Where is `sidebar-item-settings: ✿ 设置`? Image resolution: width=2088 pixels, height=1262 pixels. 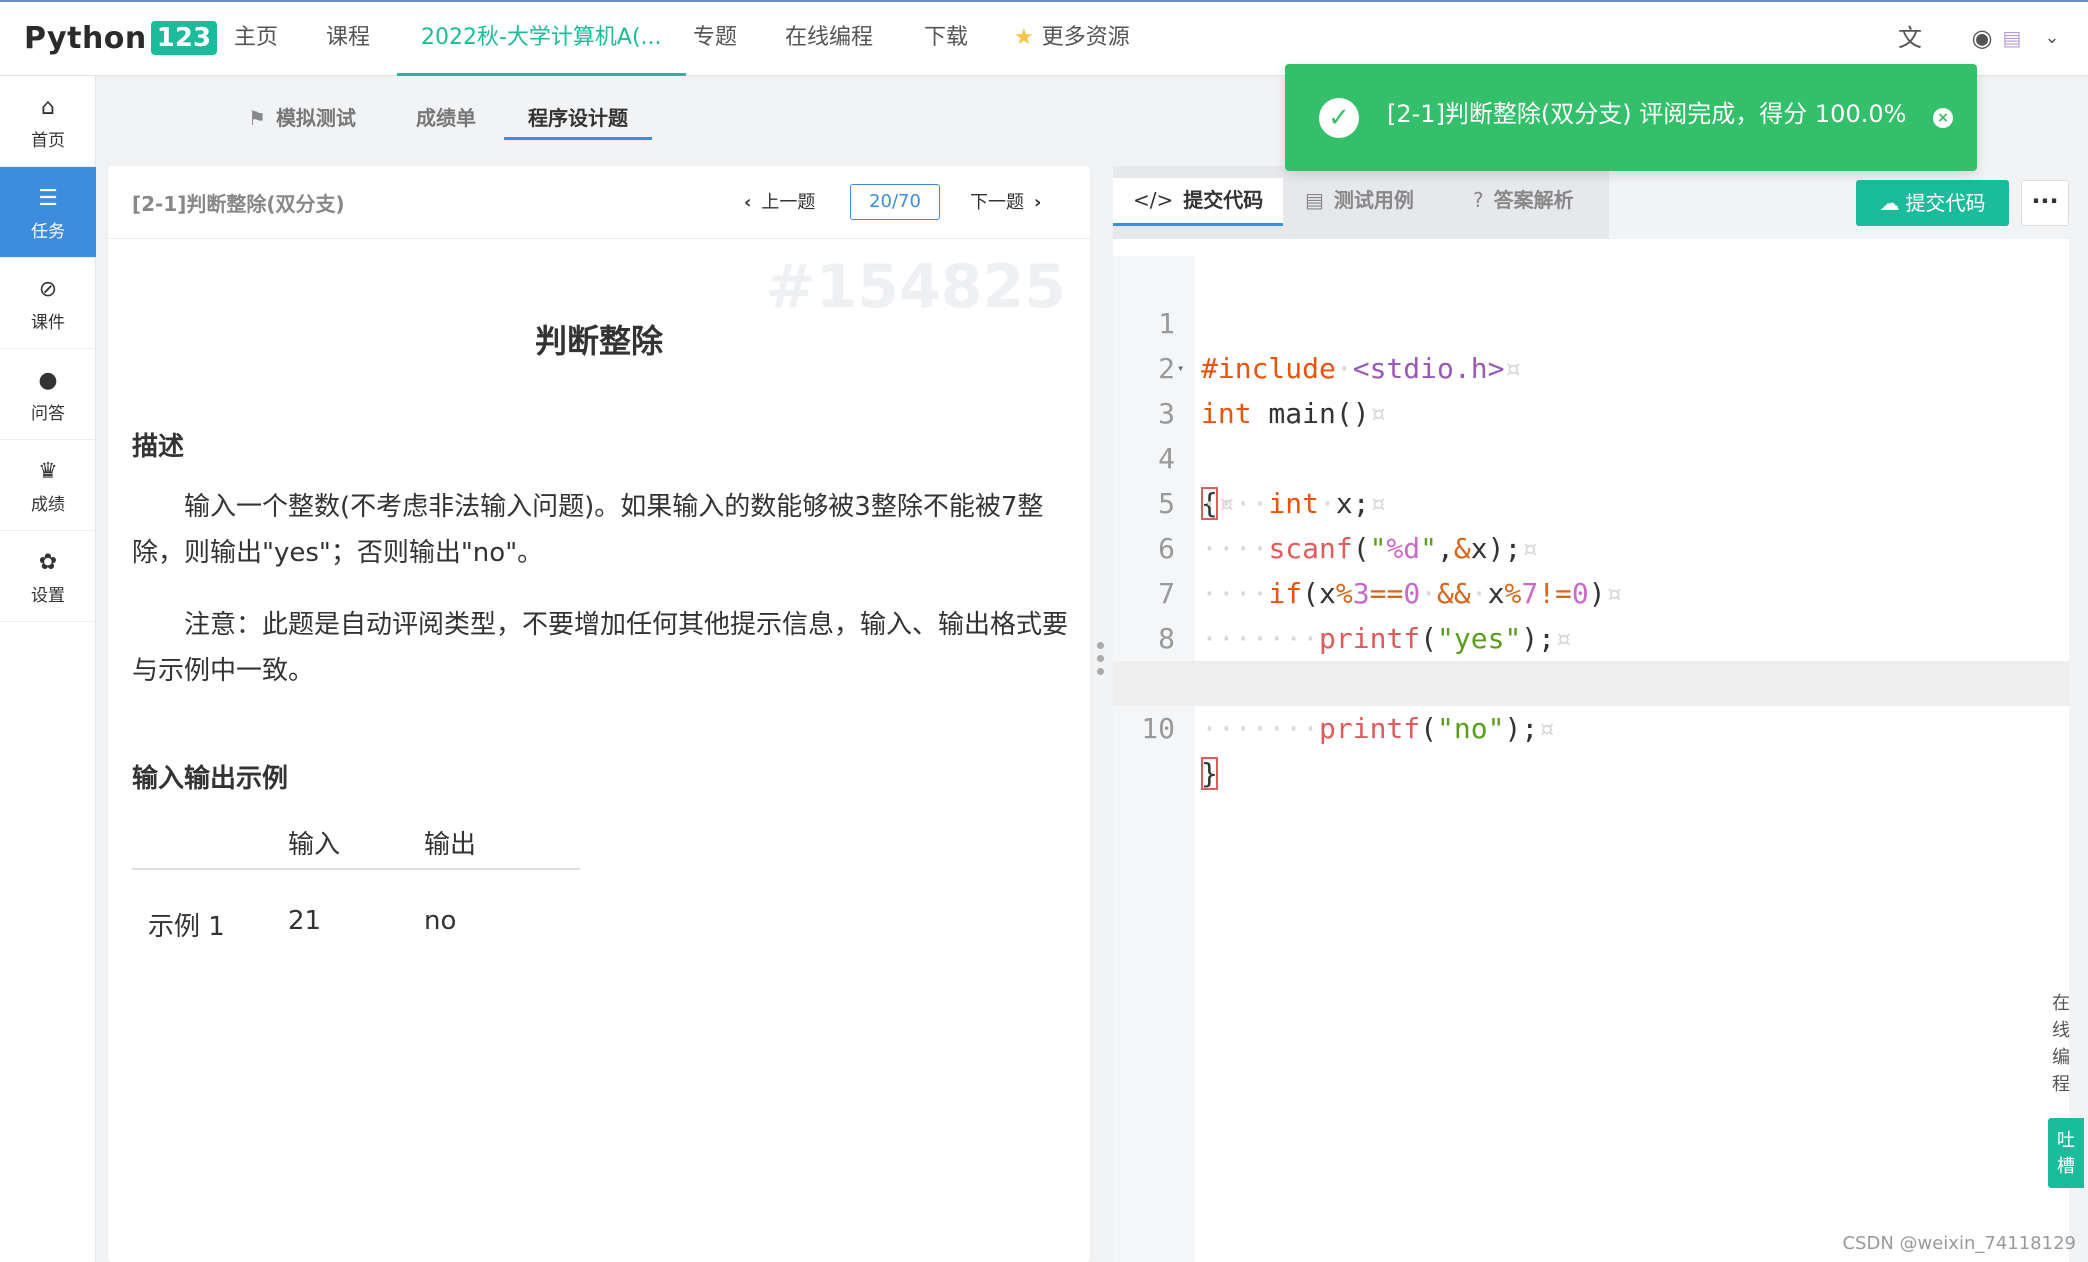
sidebar-item-settings: ✿ 设置 is located at coordinates (48, 576).